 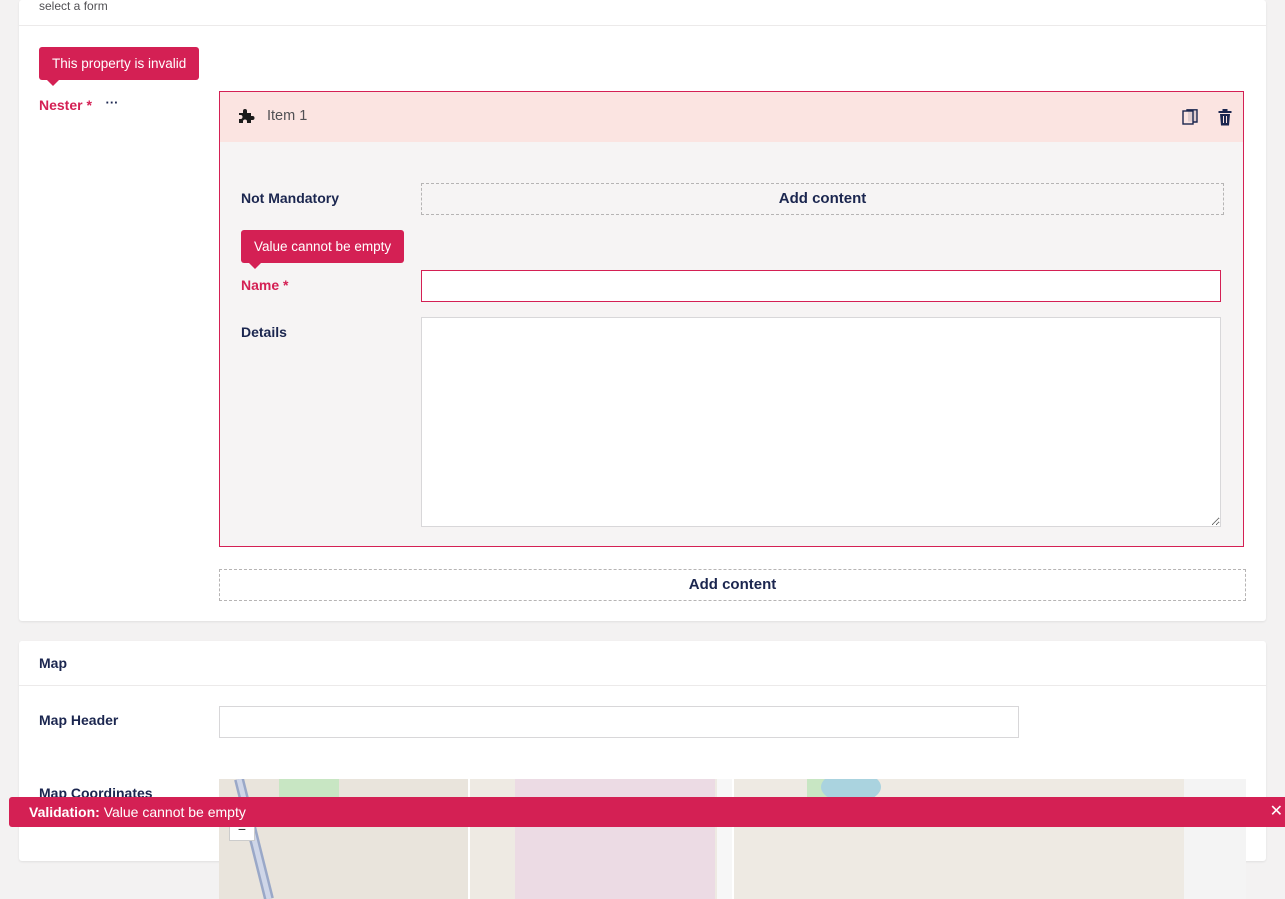 What do you see at coordinates (246, 118) in the screenshot?
I see `puzzle-icon` at bounding box center [246, 118].